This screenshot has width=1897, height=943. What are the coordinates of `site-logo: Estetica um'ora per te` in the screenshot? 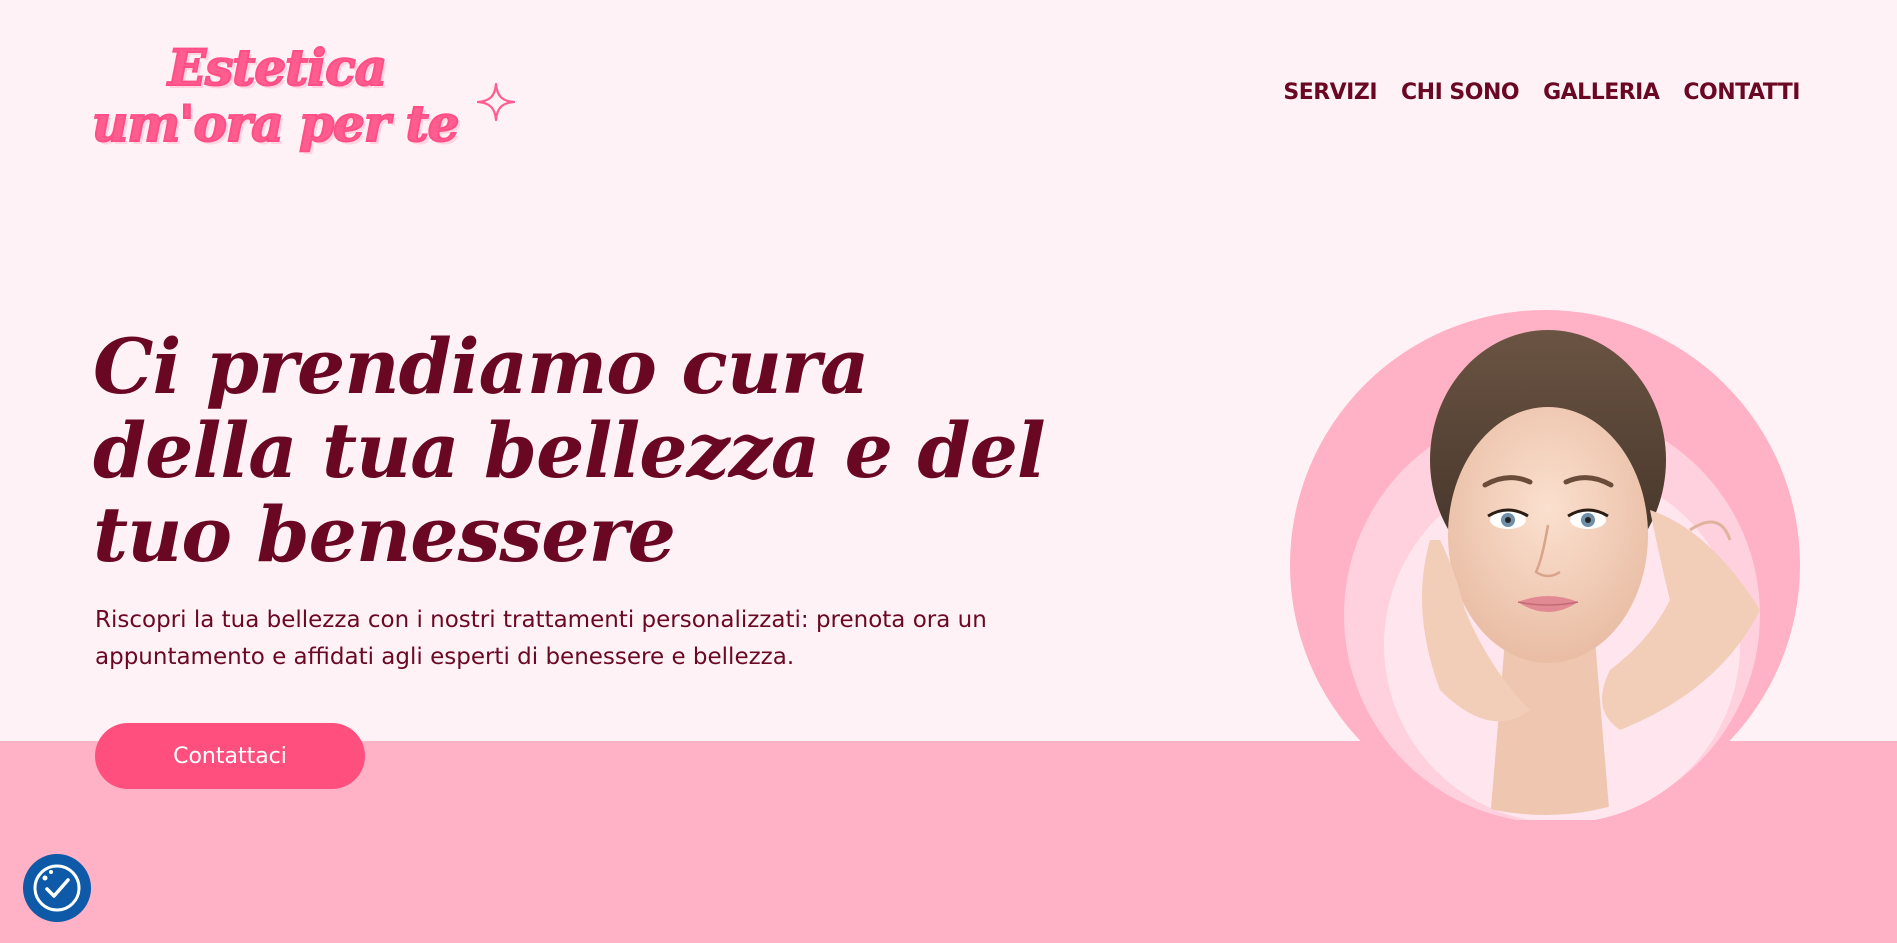 It's located at (306, 99).